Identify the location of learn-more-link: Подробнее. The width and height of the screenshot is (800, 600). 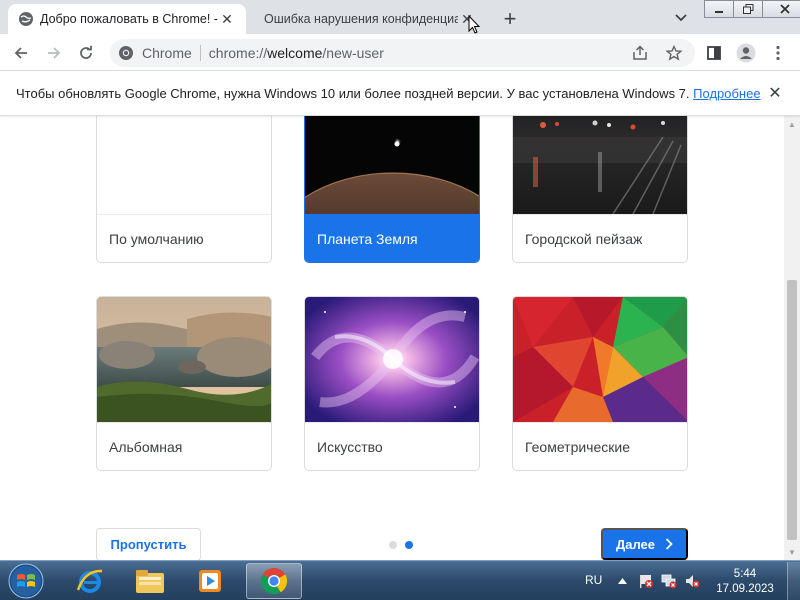
(726, 93).